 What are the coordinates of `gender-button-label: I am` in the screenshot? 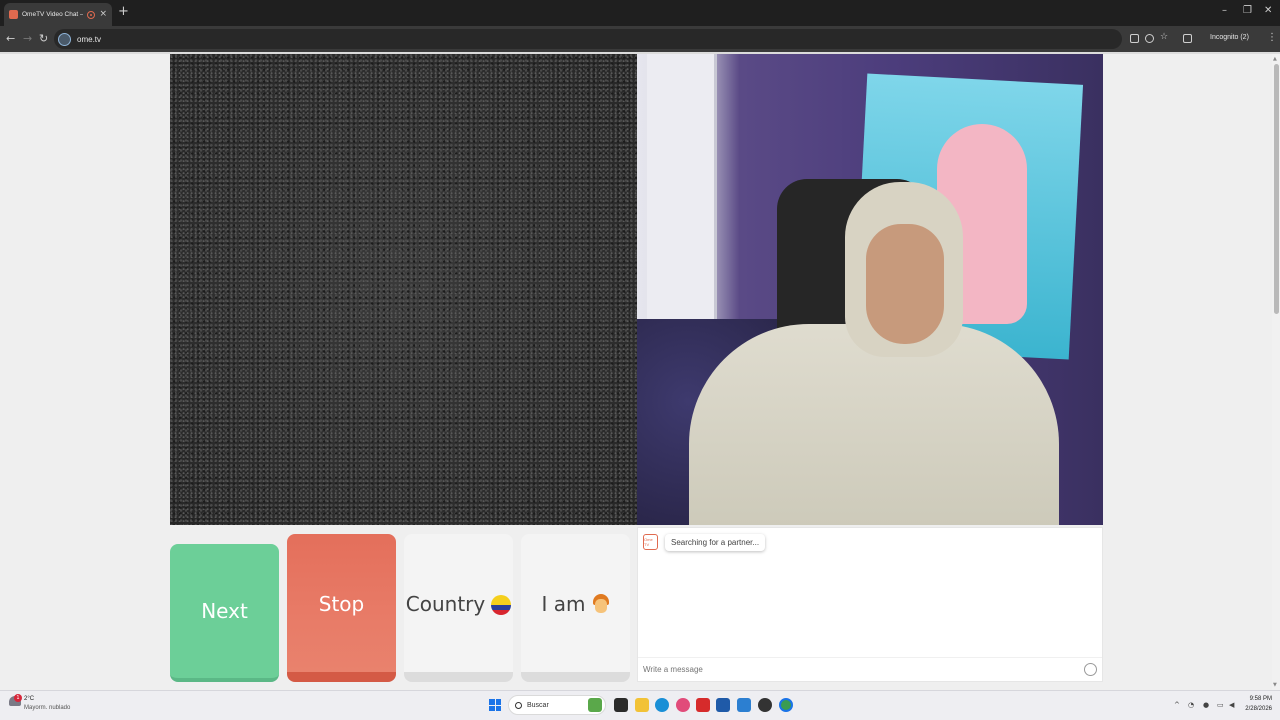 It's located at (563, 604).